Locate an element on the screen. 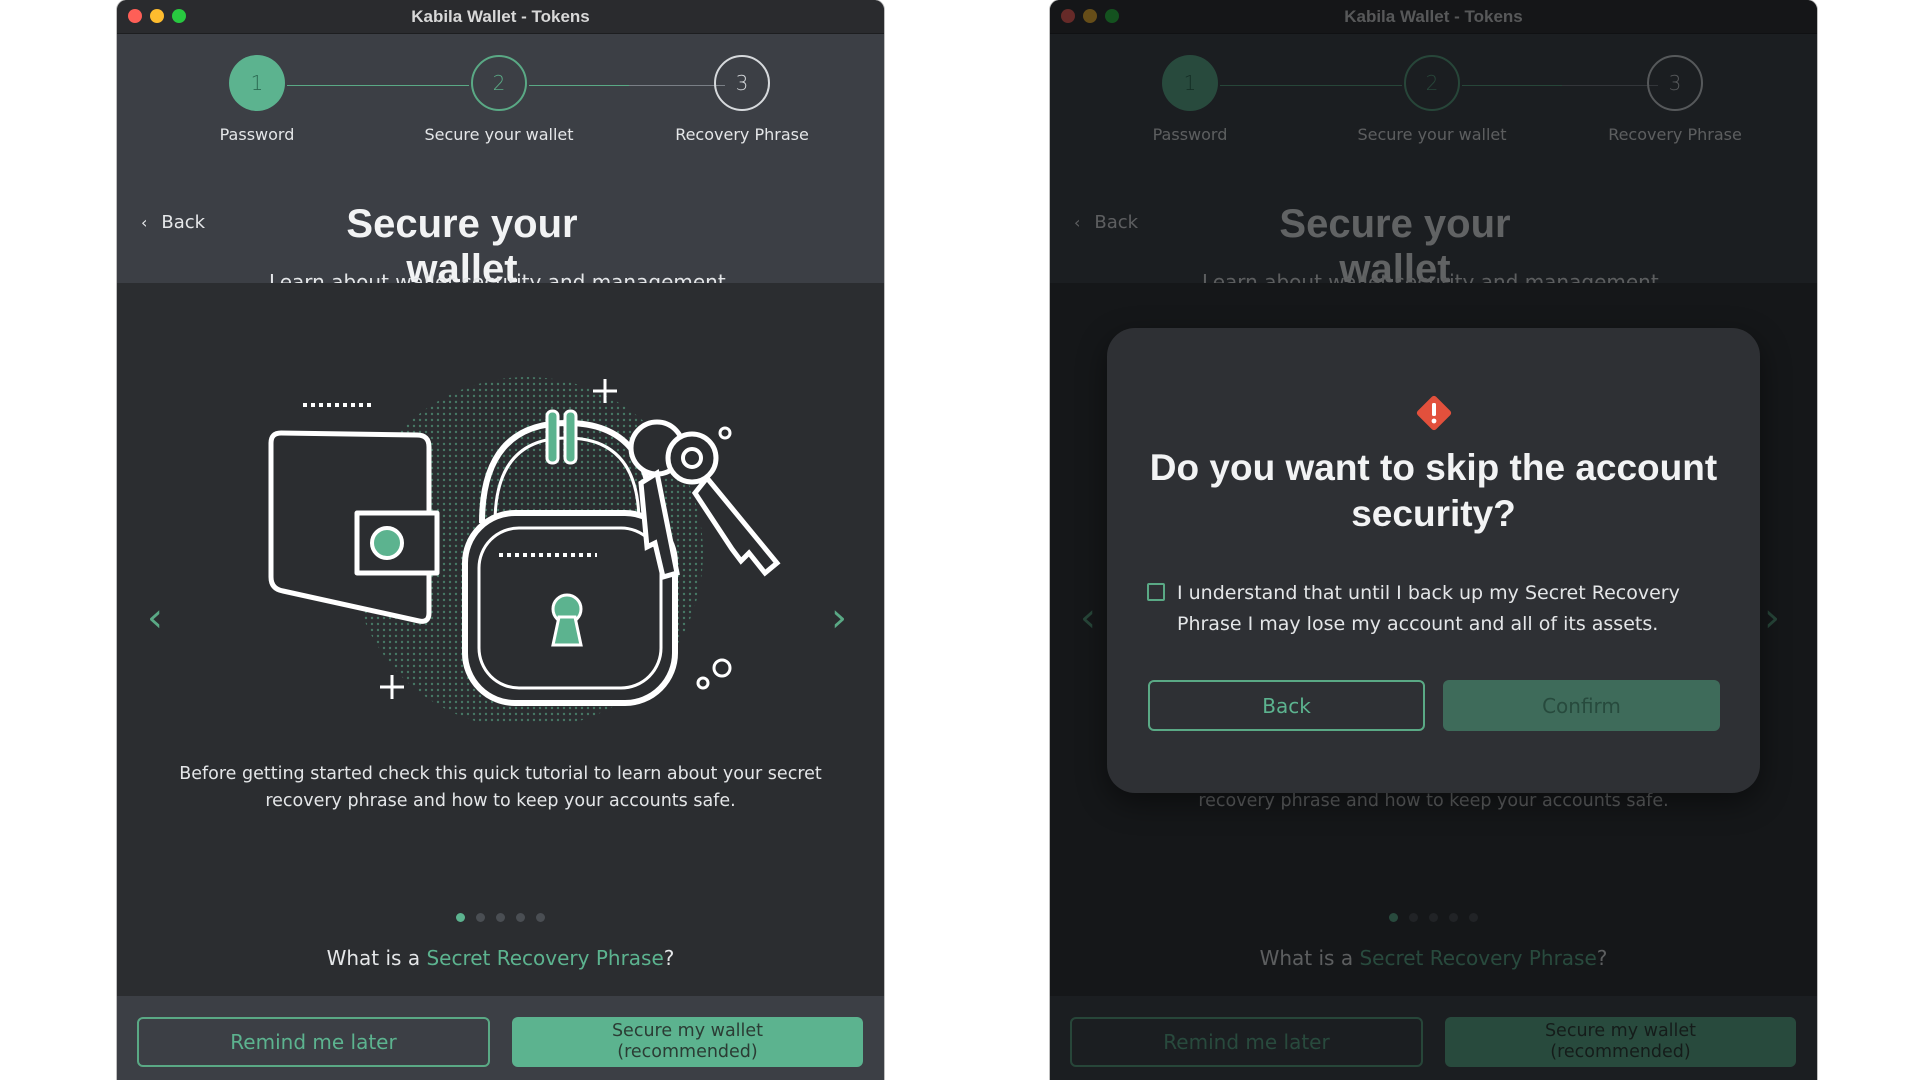 This screenshot has width=1920, height=1080. warning-diamond-icon is located at coordinates (1434, 413).